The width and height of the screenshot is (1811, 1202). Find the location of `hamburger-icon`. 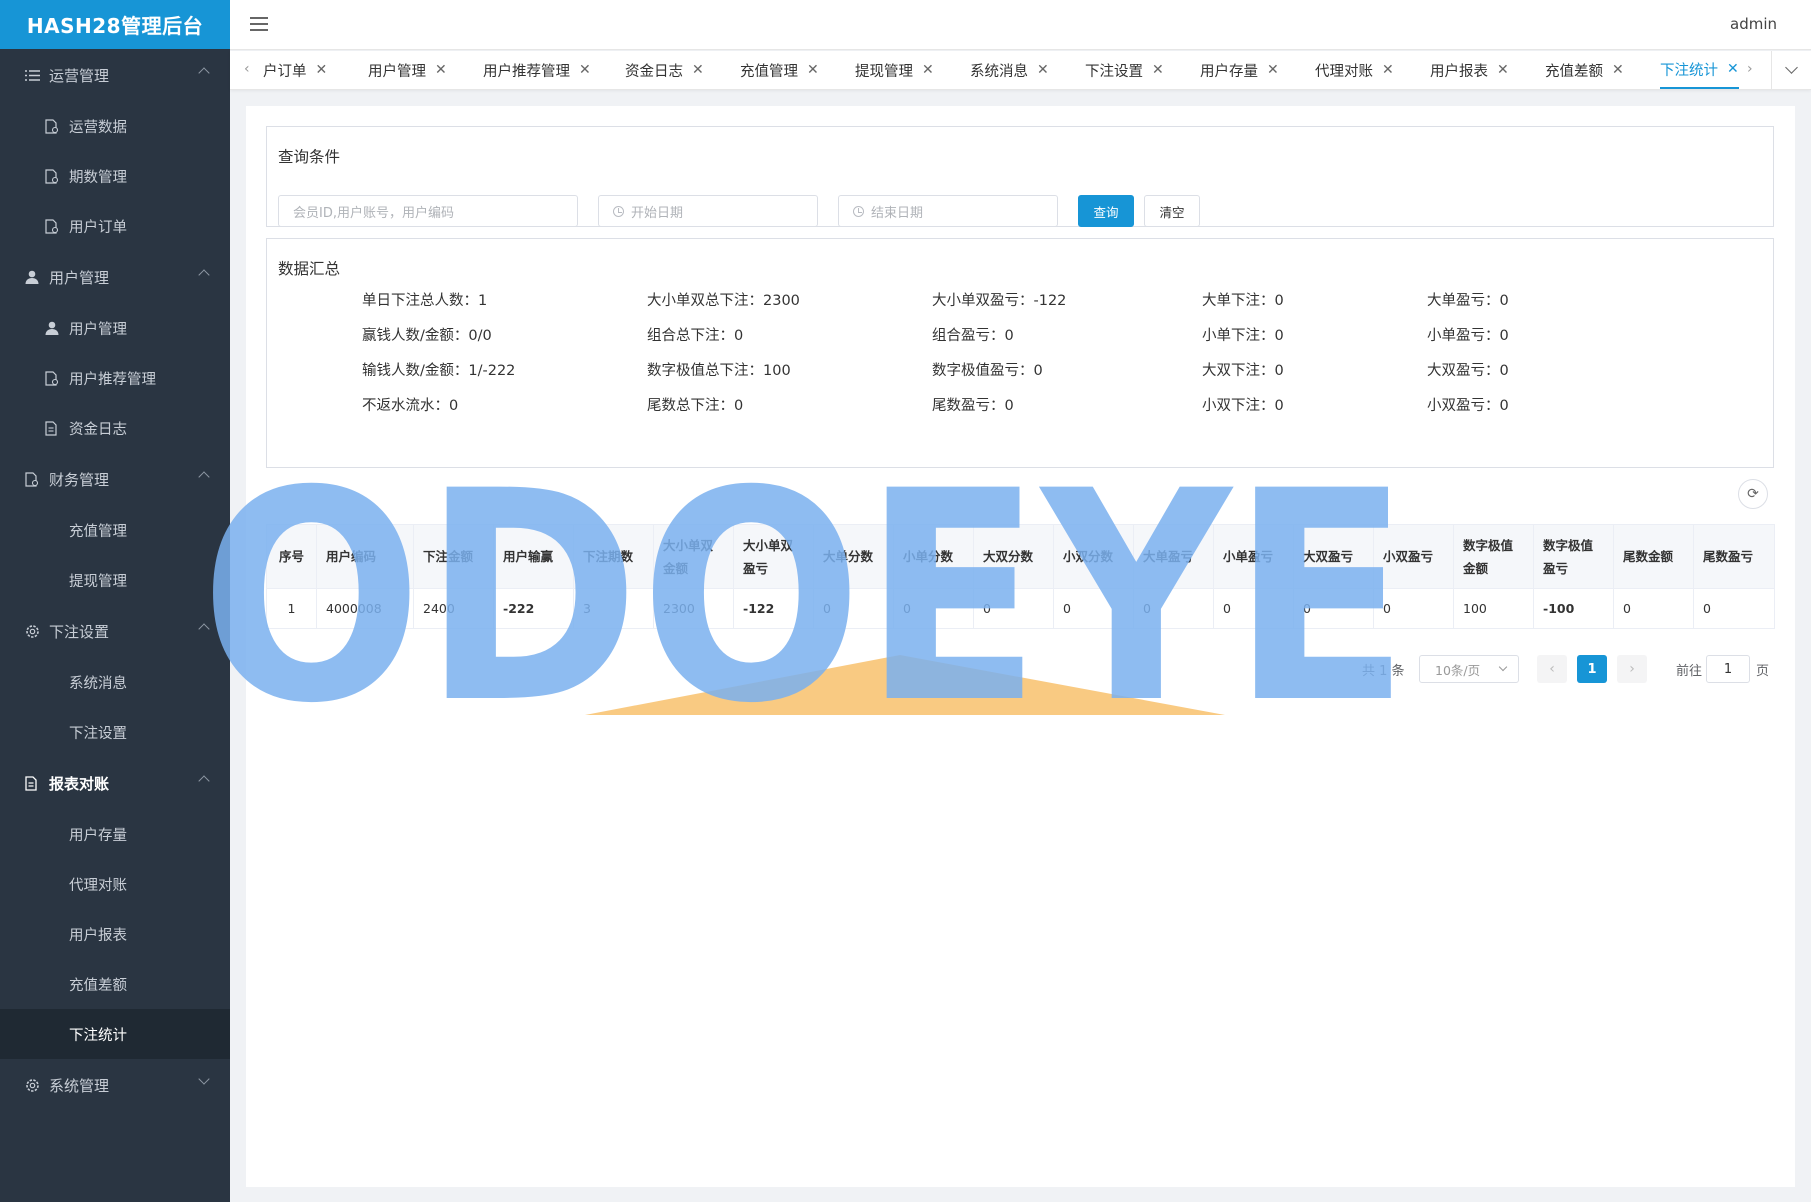

hamburger-icon is located at coordinates (259, 24).